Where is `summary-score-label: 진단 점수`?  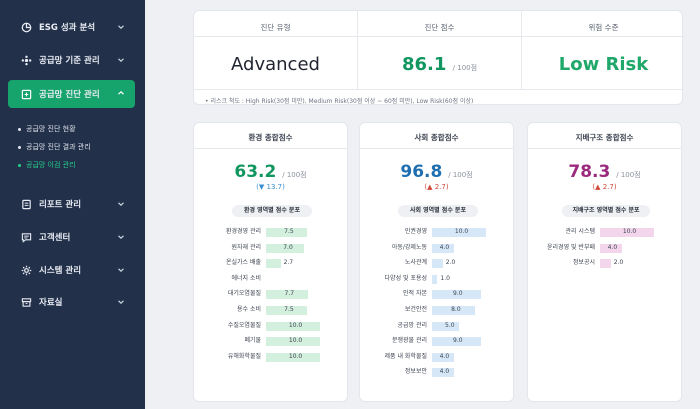
summary-score-label: 진단 점수 is located at coordinates (439, 27).